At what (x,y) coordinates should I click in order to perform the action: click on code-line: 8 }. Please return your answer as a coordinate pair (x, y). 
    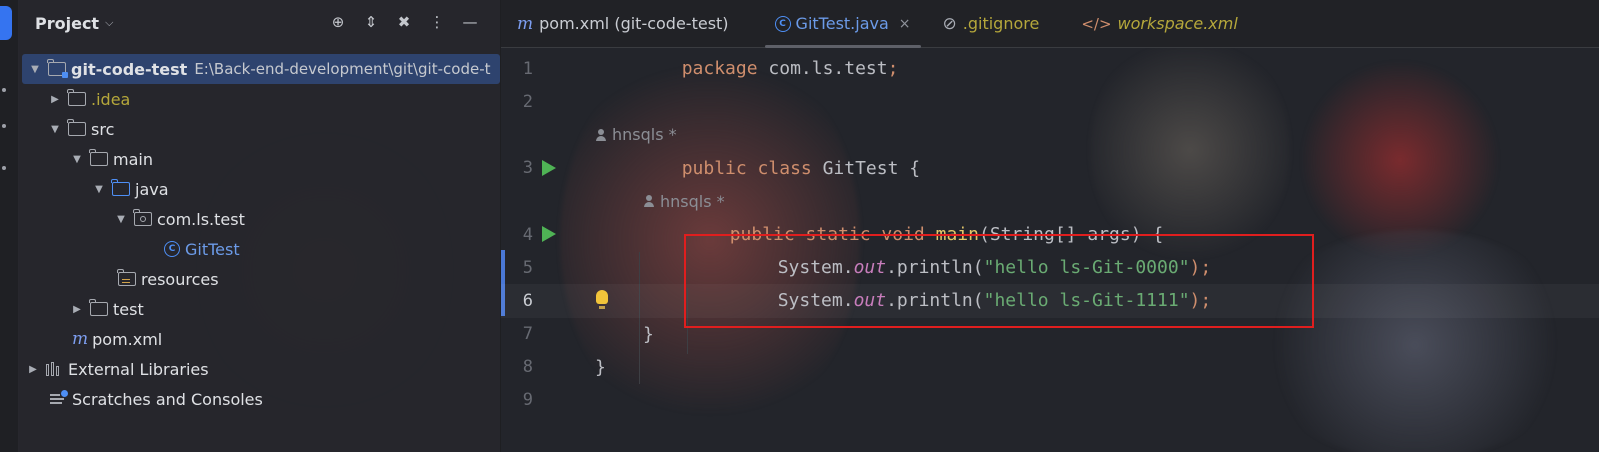
    Looking at the image, I should click on (1050, 367).